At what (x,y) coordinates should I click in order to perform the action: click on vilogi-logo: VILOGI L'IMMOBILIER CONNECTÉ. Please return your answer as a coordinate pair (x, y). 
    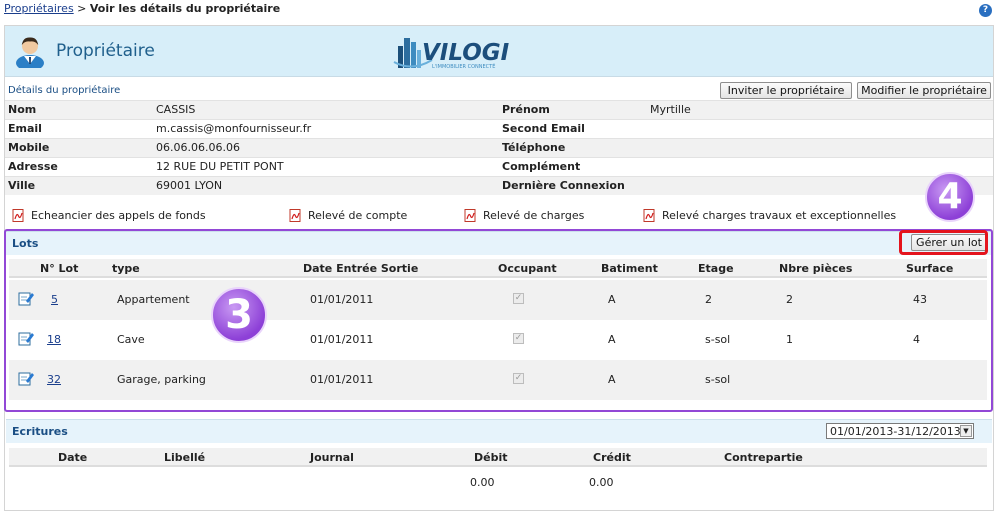
    Looking at the image, I should click on (451, 54).